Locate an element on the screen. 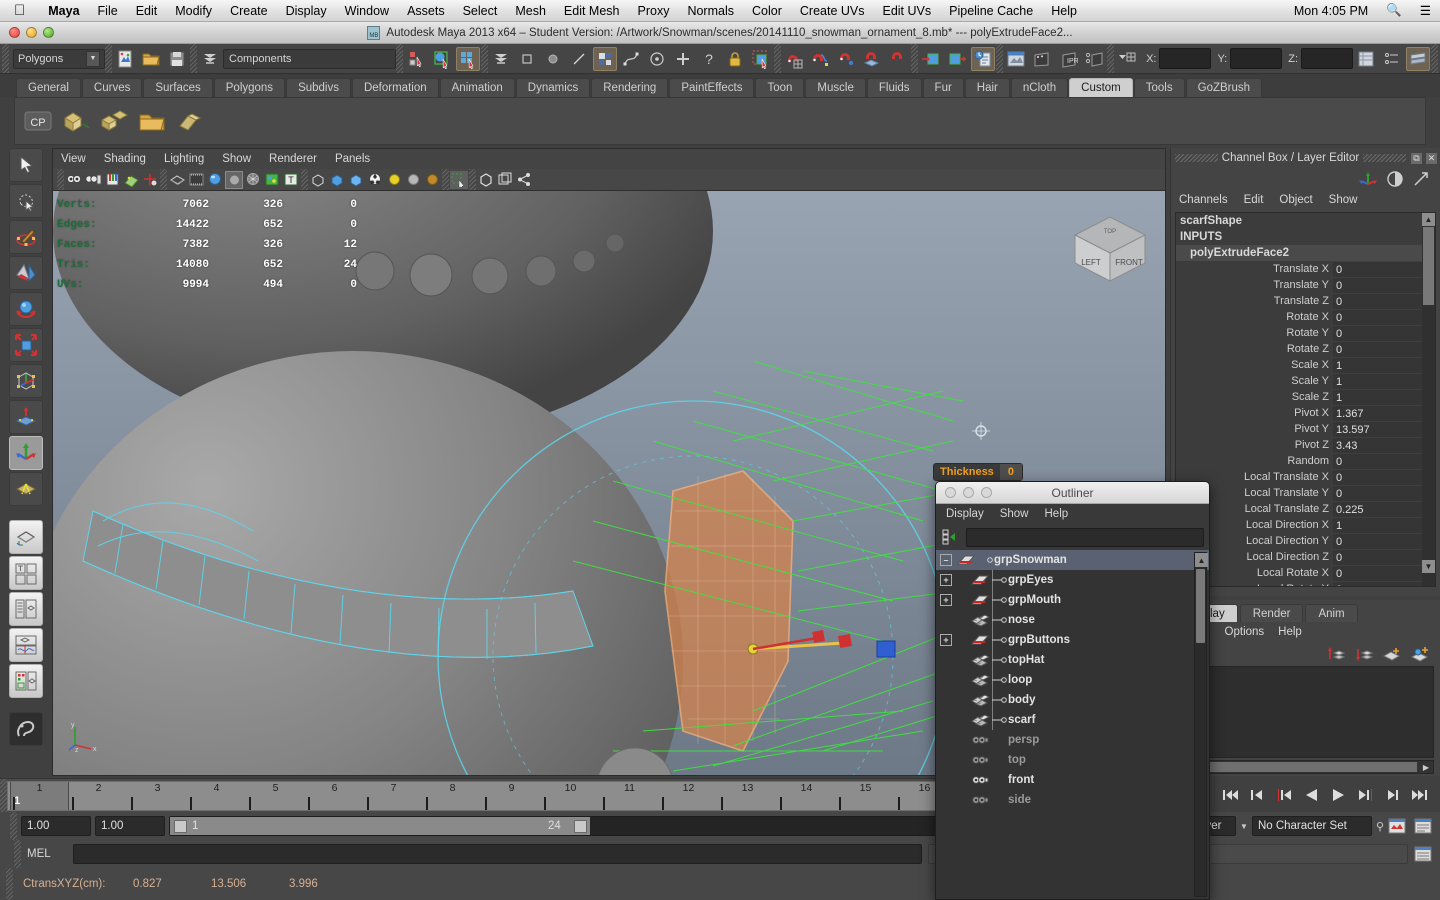 This screenshot has width=1440, height=900. channel-box-toggle-icon is located at coordinates (1395, 179).